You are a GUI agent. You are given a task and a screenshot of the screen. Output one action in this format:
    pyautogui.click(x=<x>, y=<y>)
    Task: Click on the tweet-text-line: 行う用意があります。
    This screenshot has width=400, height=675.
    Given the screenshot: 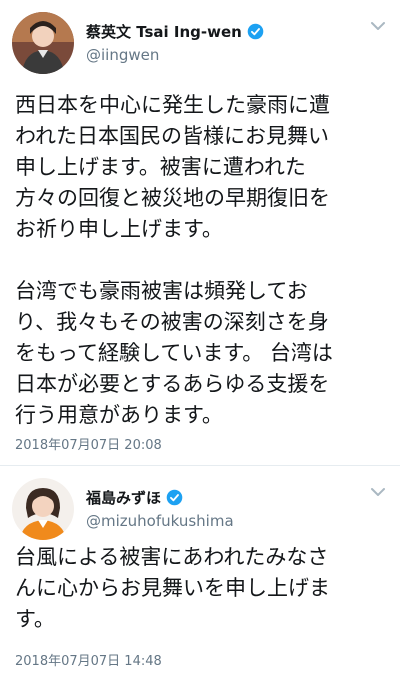 What is the action you would take?
    pyautogui.click(x=119, y=415)
    